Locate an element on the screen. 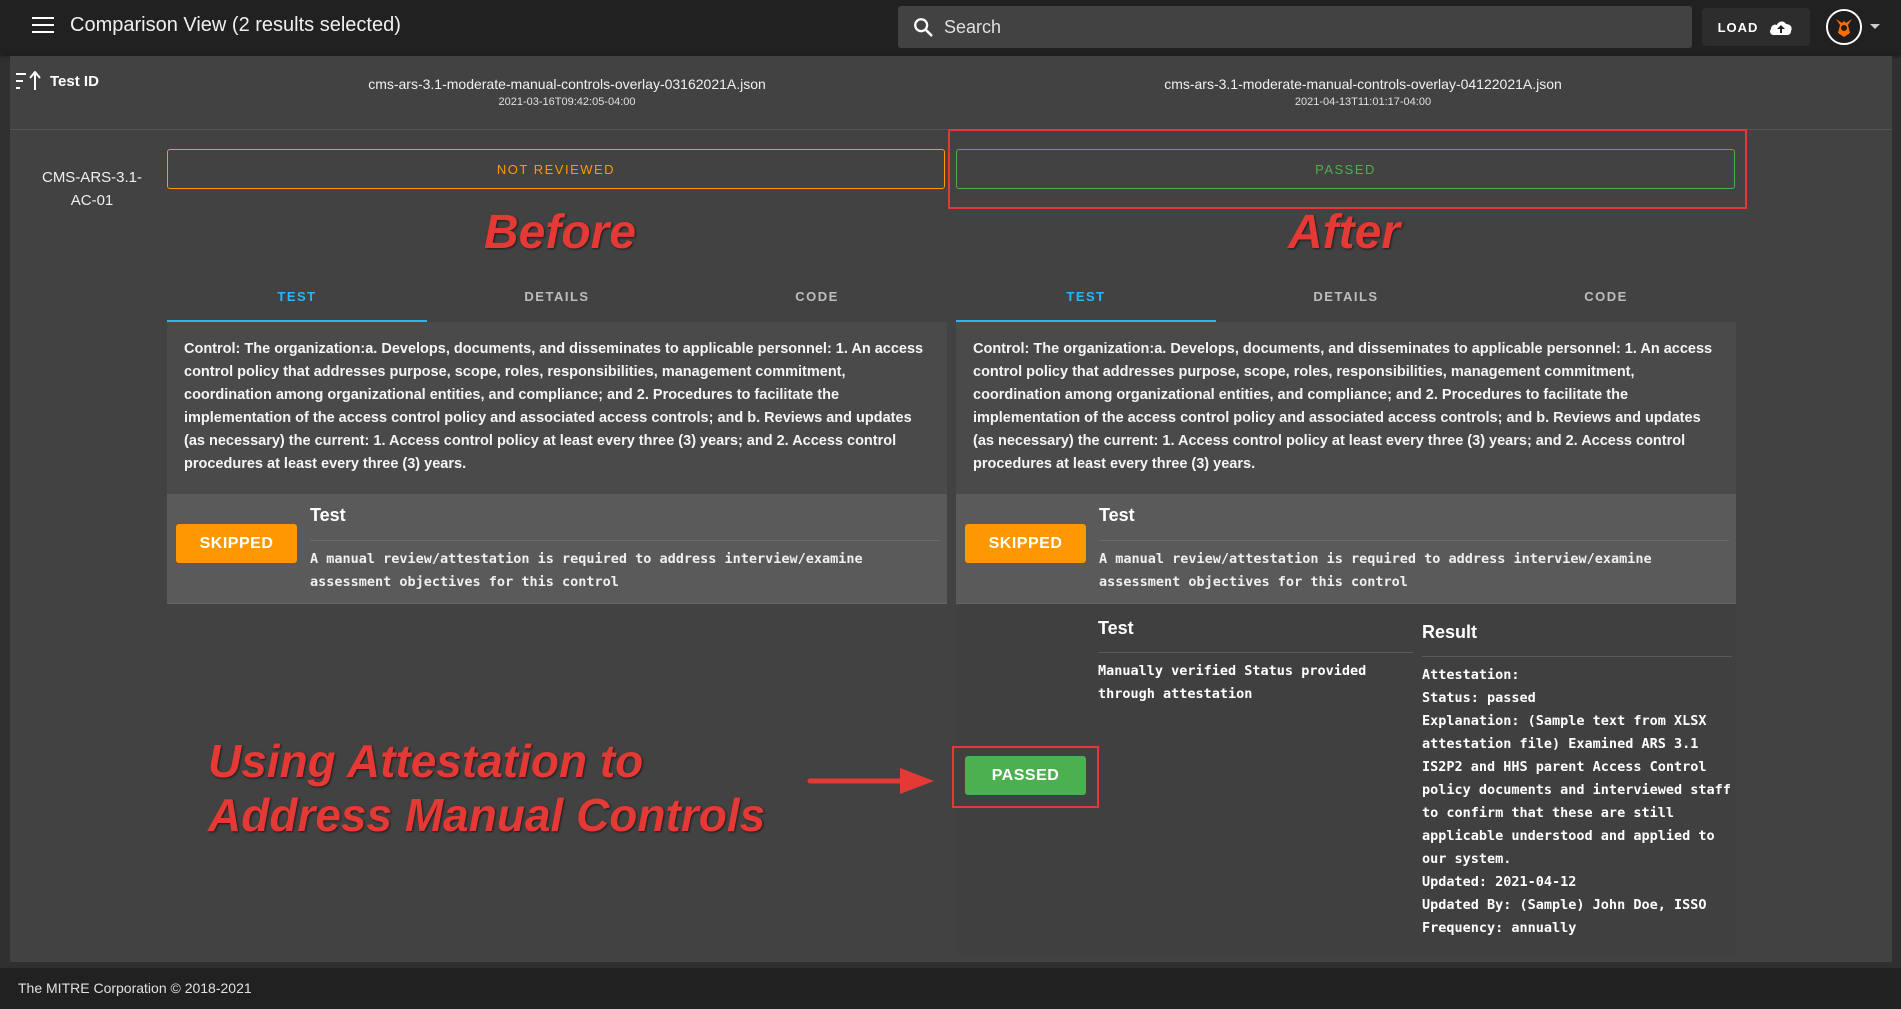 Image resolution: width=1901 pixels, height=1009 pixels. highlight-box-badge is located at coordinates (1025, 777).